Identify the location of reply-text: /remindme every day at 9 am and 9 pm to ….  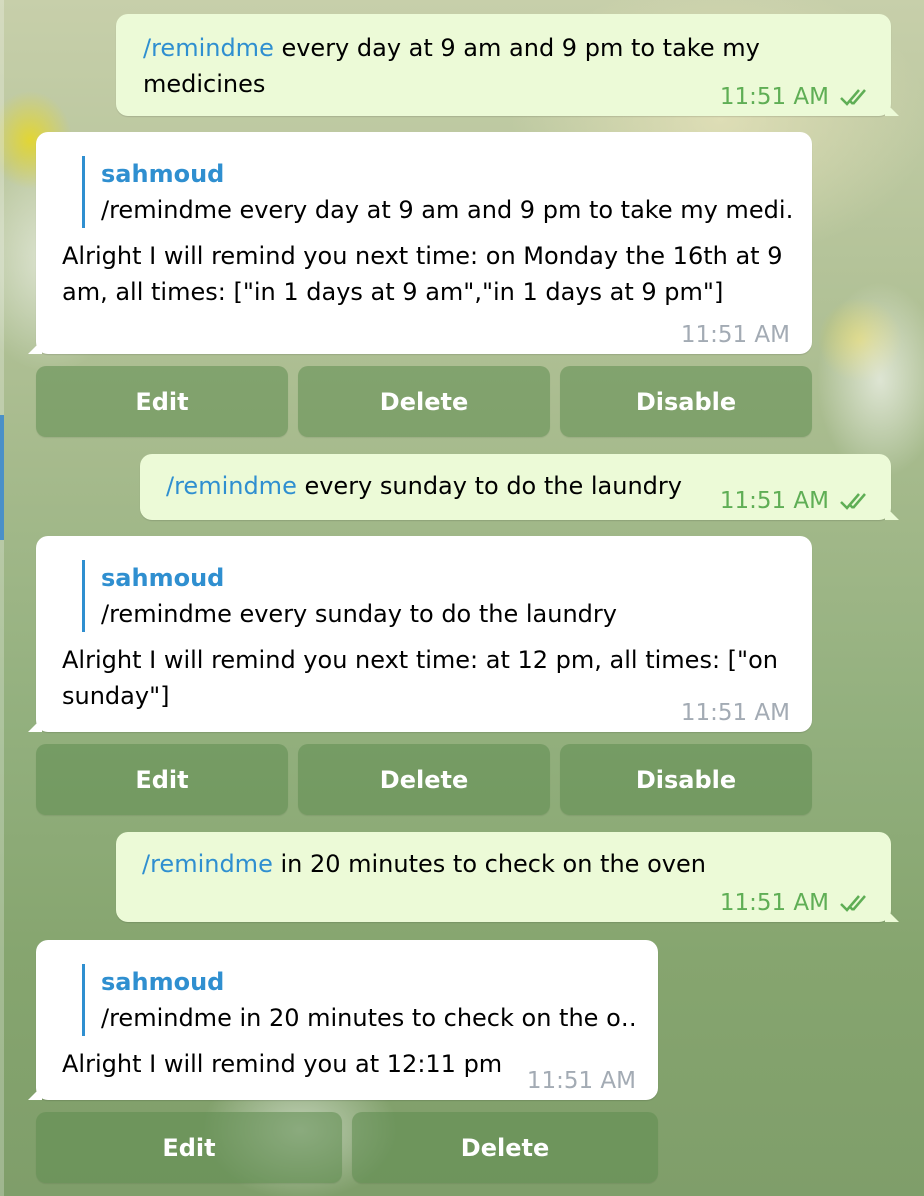
(446, 210).